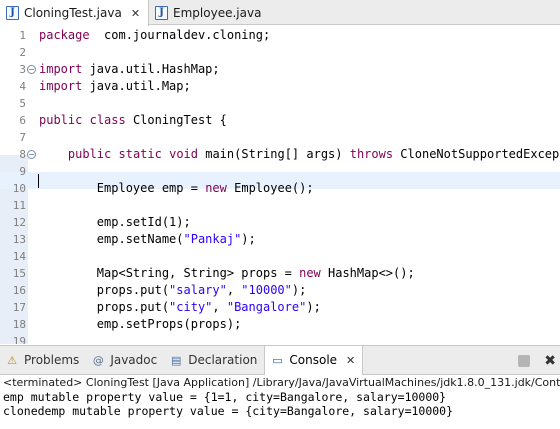 The image size is (560, 429). Describe the element at coordinates (19, 290) in the screenshot. I see `line-number: 16` at that location.